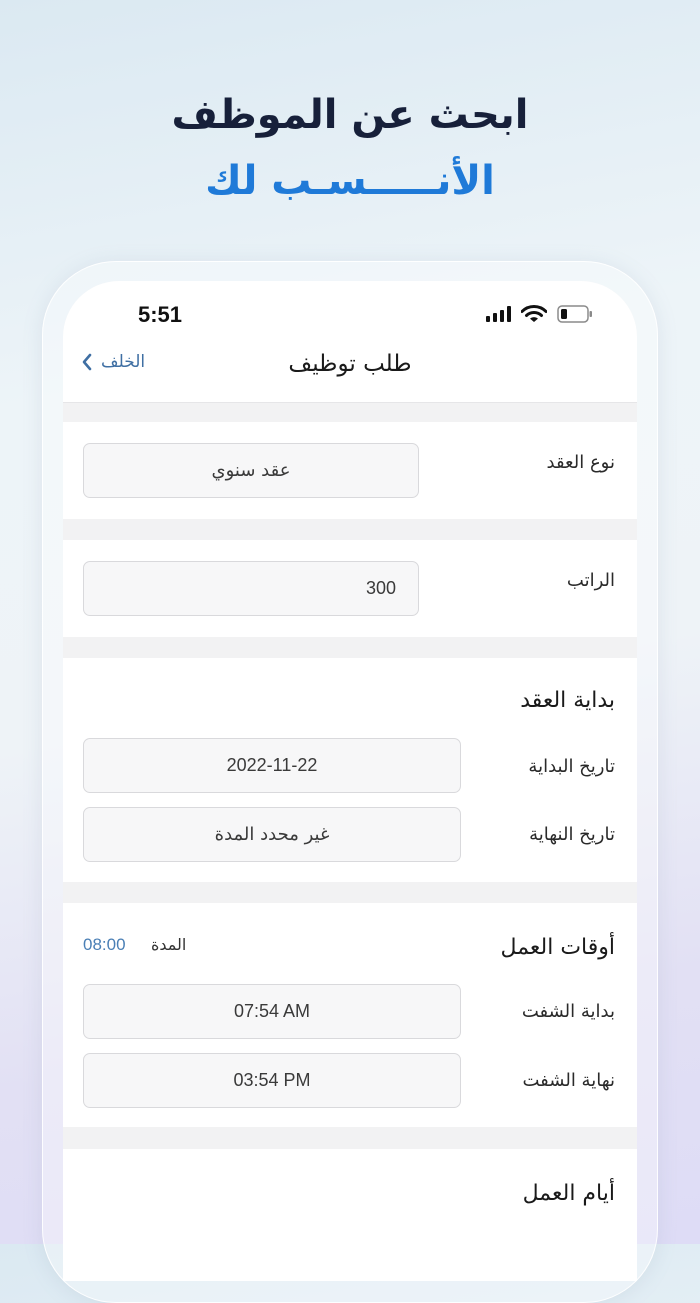  Describe the element at coordinates (568, 1193) in the screenshot. I see `working-days-title: أيام العمل` at that location.